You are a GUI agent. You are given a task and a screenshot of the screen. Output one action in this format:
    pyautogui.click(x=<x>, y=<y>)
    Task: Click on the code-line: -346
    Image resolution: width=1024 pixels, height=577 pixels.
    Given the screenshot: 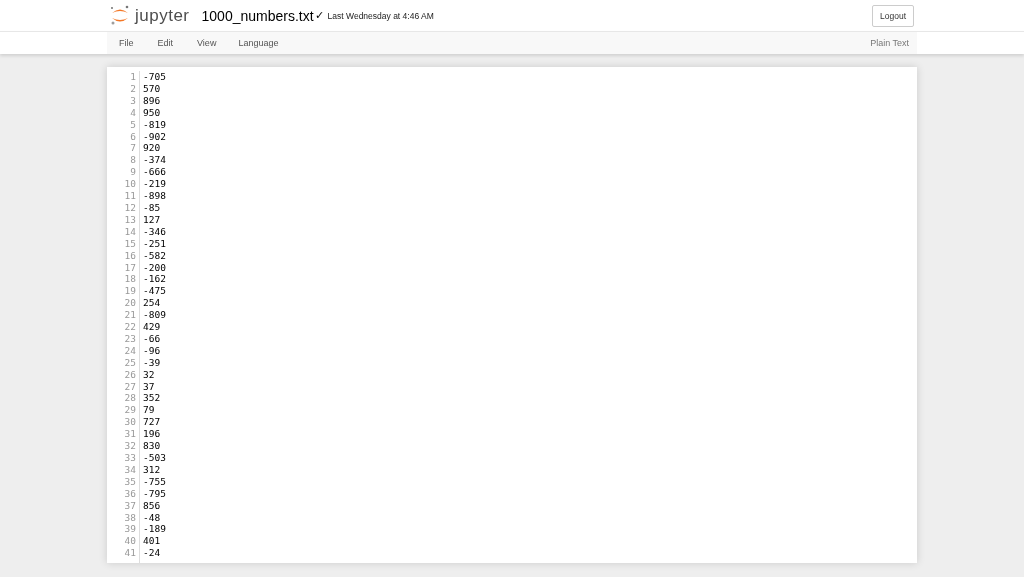 What is the action you would take?
    pyautogui.click(x=154, y=231)
    